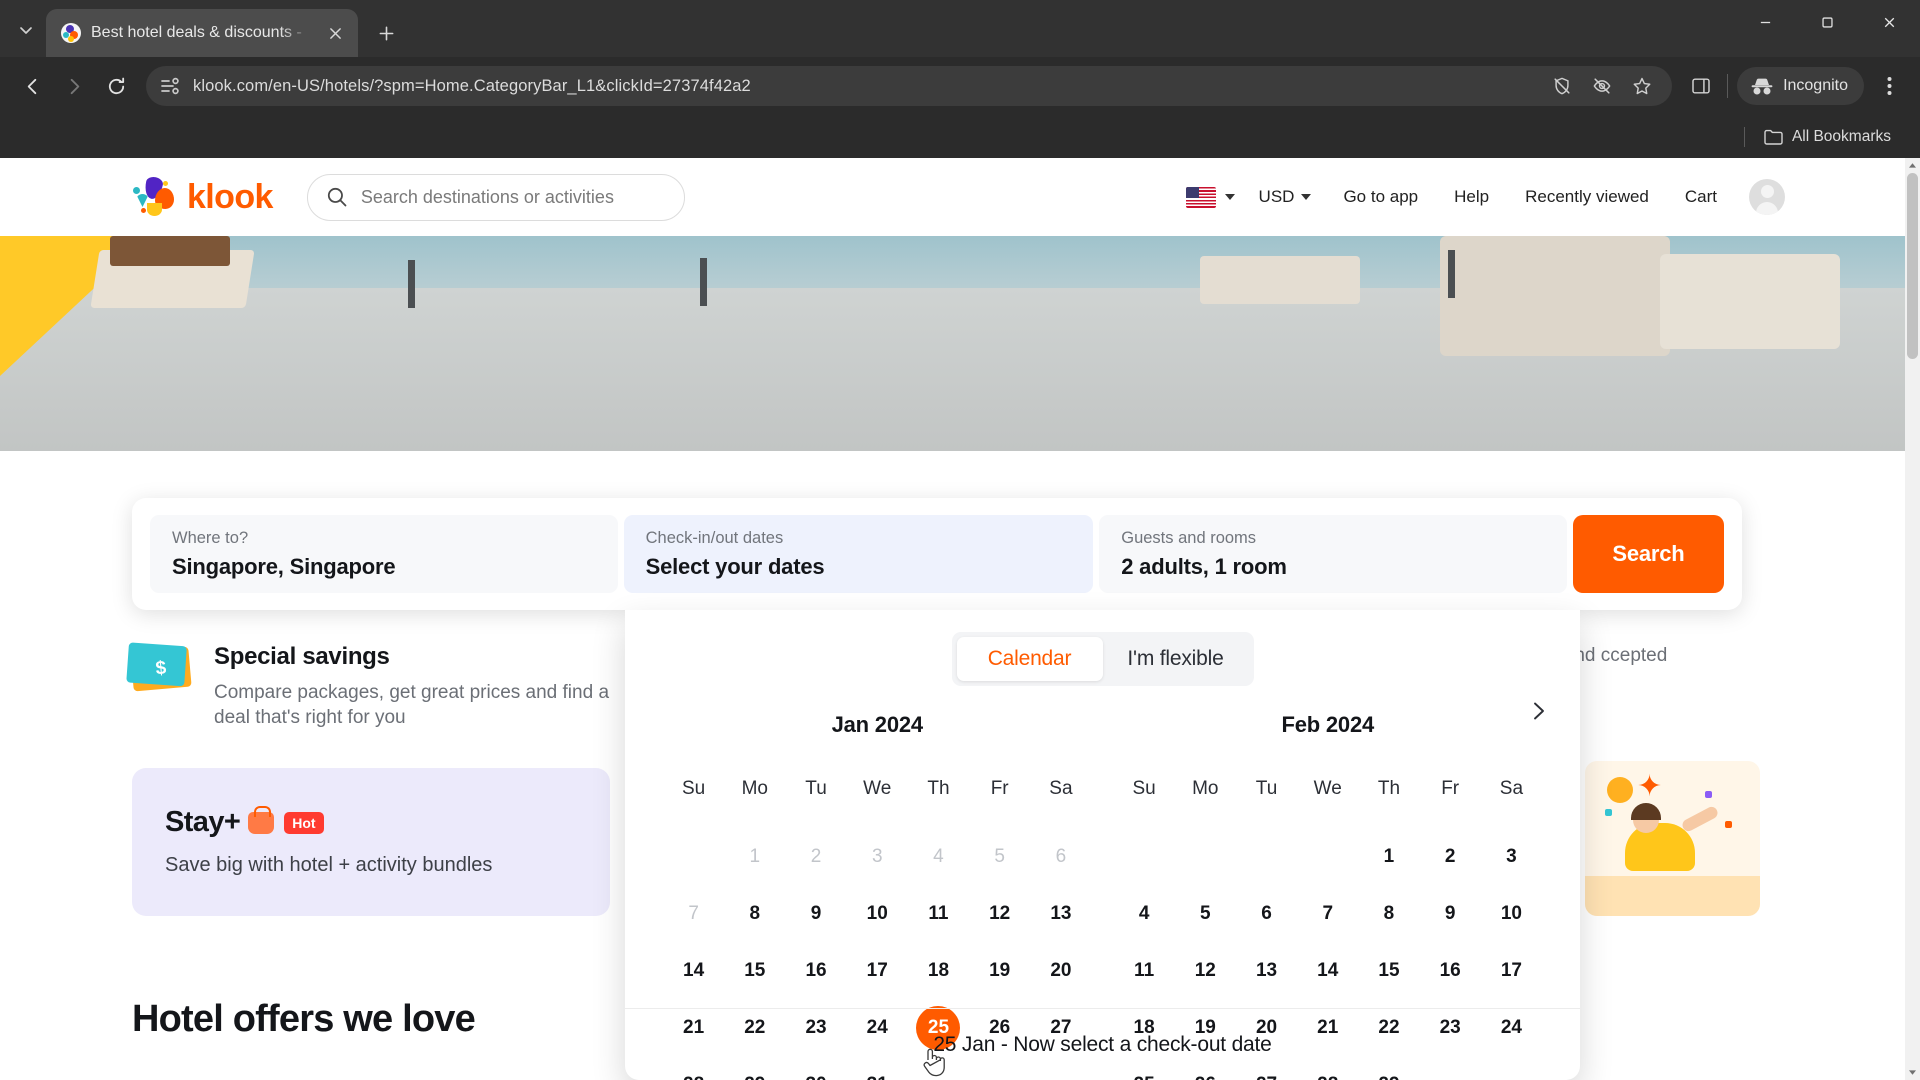 The image size is (1920, 1080). Describe the element at coordinates (337, 197) in the screenshot. I see `search-icon` at that location.